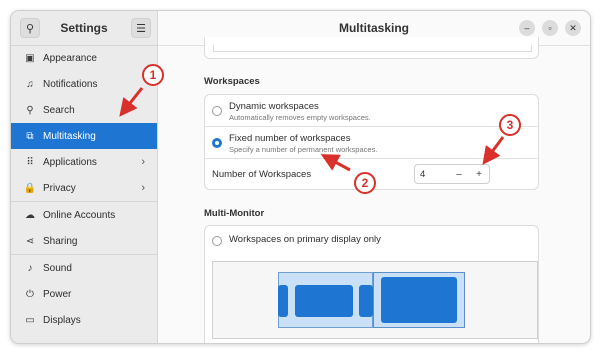 This screenshot has width=600, height=355. What do you see at coordinates (131, 102) in the screenshot?
I see `arrow-to-multitasking` at bounding box center [131, 102].